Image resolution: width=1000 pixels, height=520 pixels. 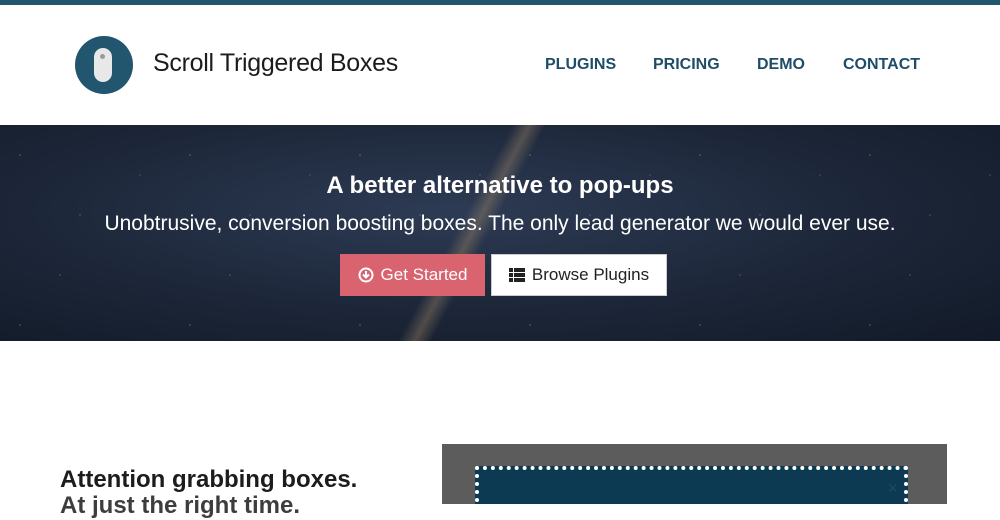 What do you see at coordinates (275, 63) in the screenshot?
I see `brand-name: Scroll Triggered Boxes` at bounding box center [275, 63].